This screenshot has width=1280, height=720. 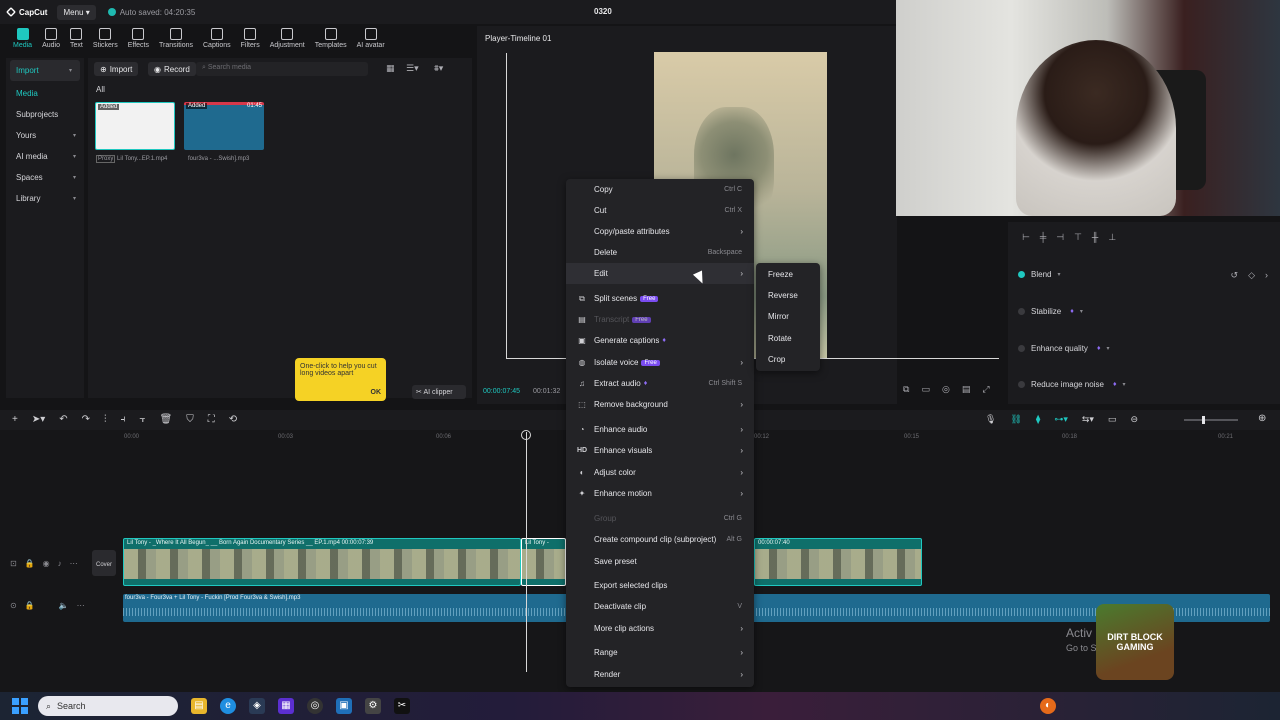 I want to click on magnet-icon: ⧫, so click(x=1038, y=419).